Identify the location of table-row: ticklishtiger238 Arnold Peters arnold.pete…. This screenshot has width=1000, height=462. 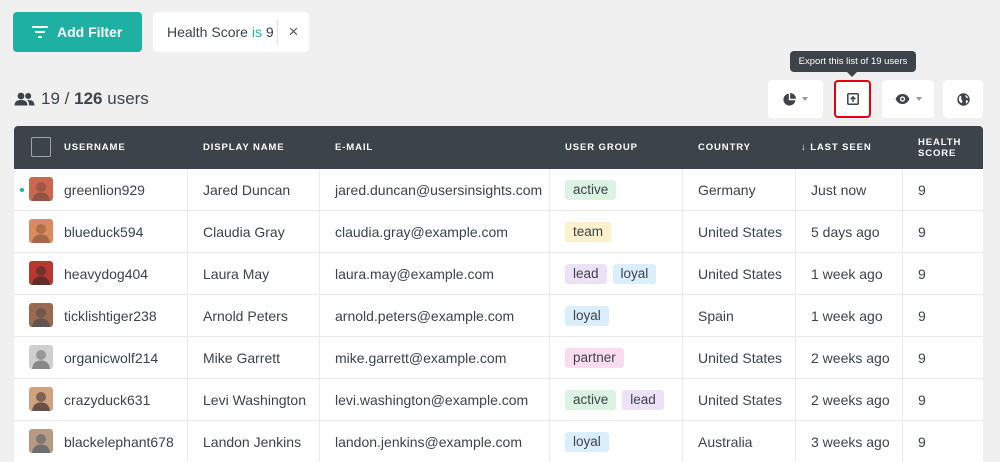
(498, 316).